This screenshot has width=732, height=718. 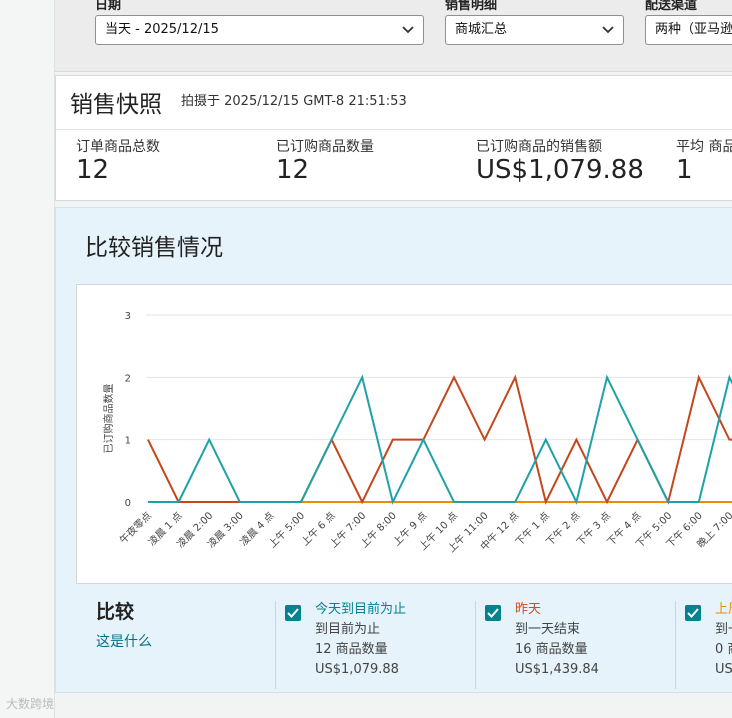 I want to click on compare-item-sales: US$1,079.88, so click(x=357, y=669).